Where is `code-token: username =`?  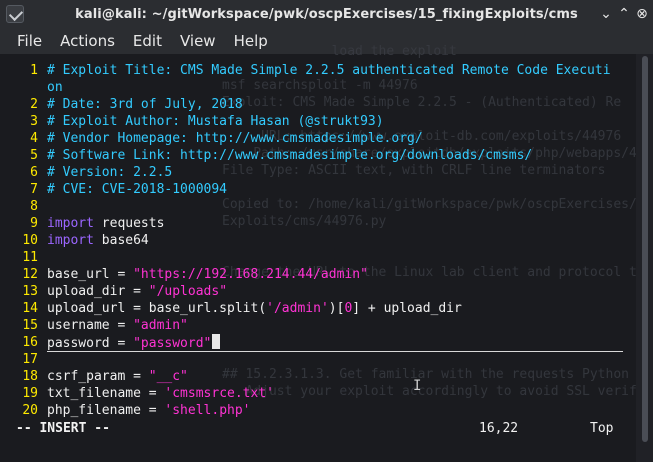 code-token: username = is located at coordinates (90, 325).